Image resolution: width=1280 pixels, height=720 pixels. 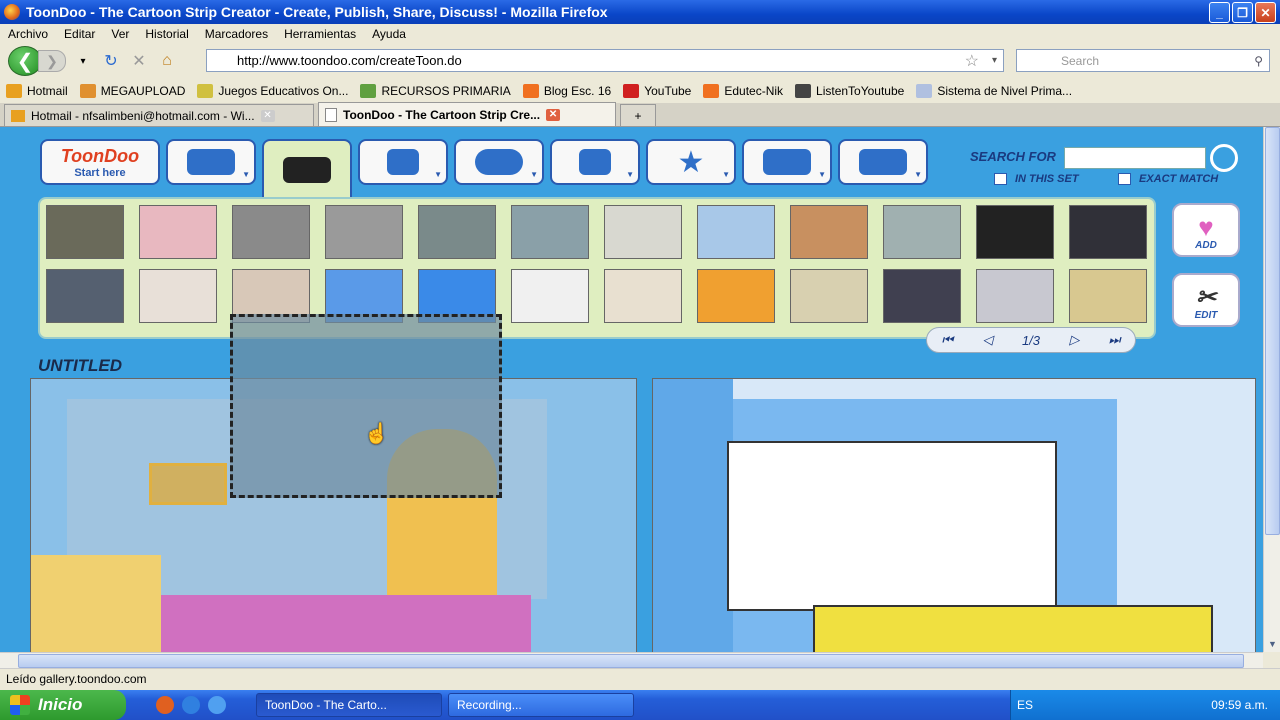 What do you see at coordinates (366, 406) in the screenshot?
I see `drag-selection-box` at bounding box center [366, 406].